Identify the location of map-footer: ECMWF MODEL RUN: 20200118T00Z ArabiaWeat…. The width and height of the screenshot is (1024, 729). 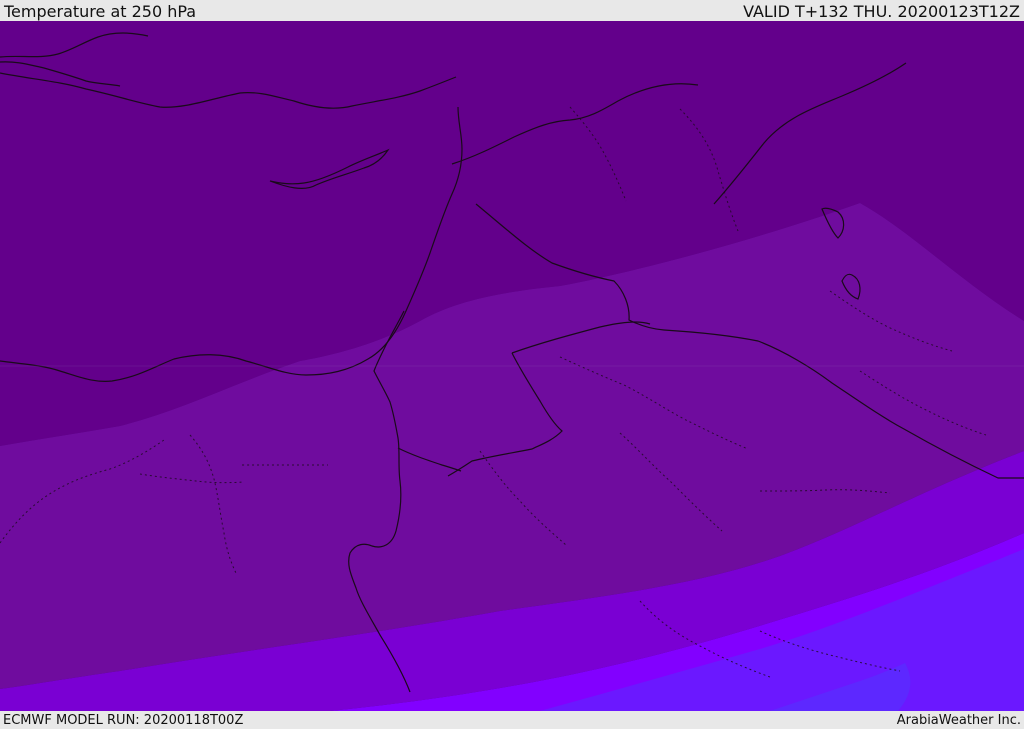
(512, 720).